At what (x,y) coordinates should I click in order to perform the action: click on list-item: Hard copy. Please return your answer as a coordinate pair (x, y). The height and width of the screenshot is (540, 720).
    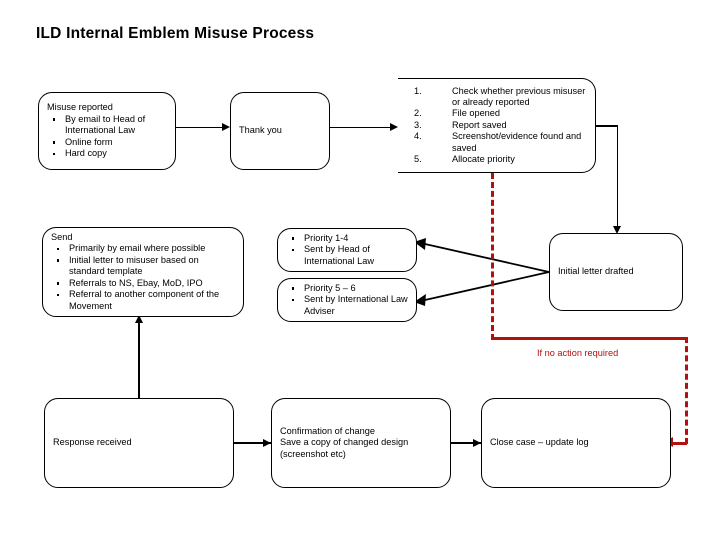
    Looking at the image, I should click on (107, 153).